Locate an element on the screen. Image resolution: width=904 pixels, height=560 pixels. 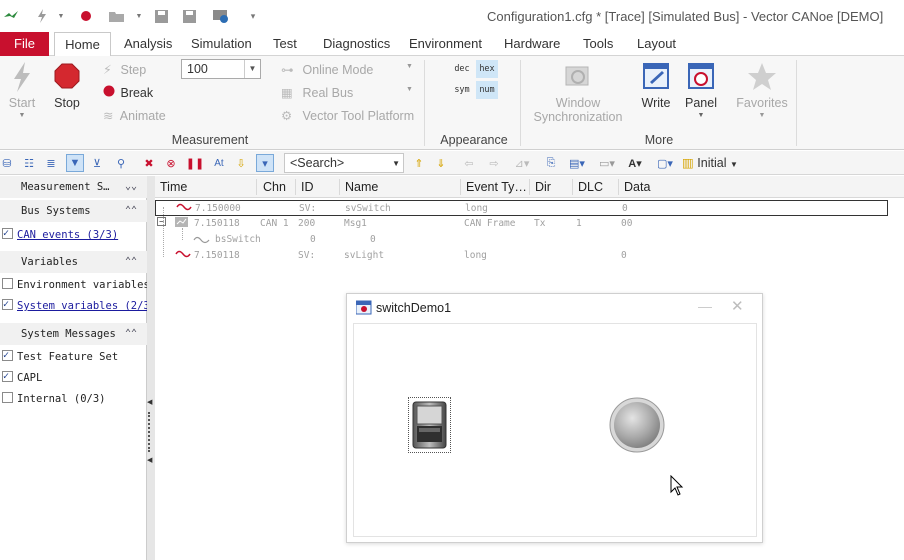
animate-button: ≋ Animate is located at coordinates (134, 115).